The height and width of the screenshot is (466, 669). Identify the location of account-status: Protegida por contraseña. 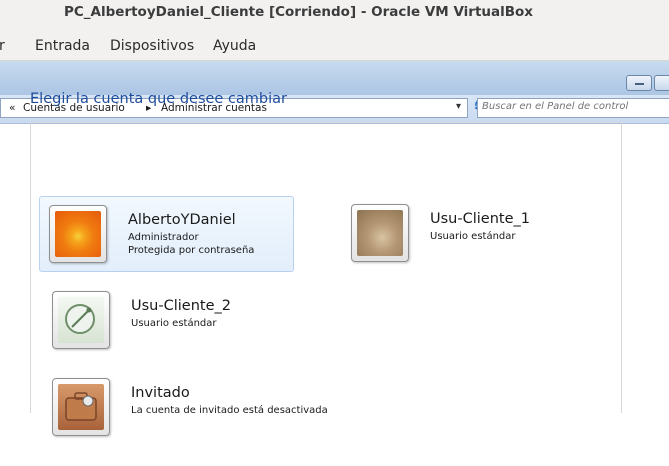
(191, 250).